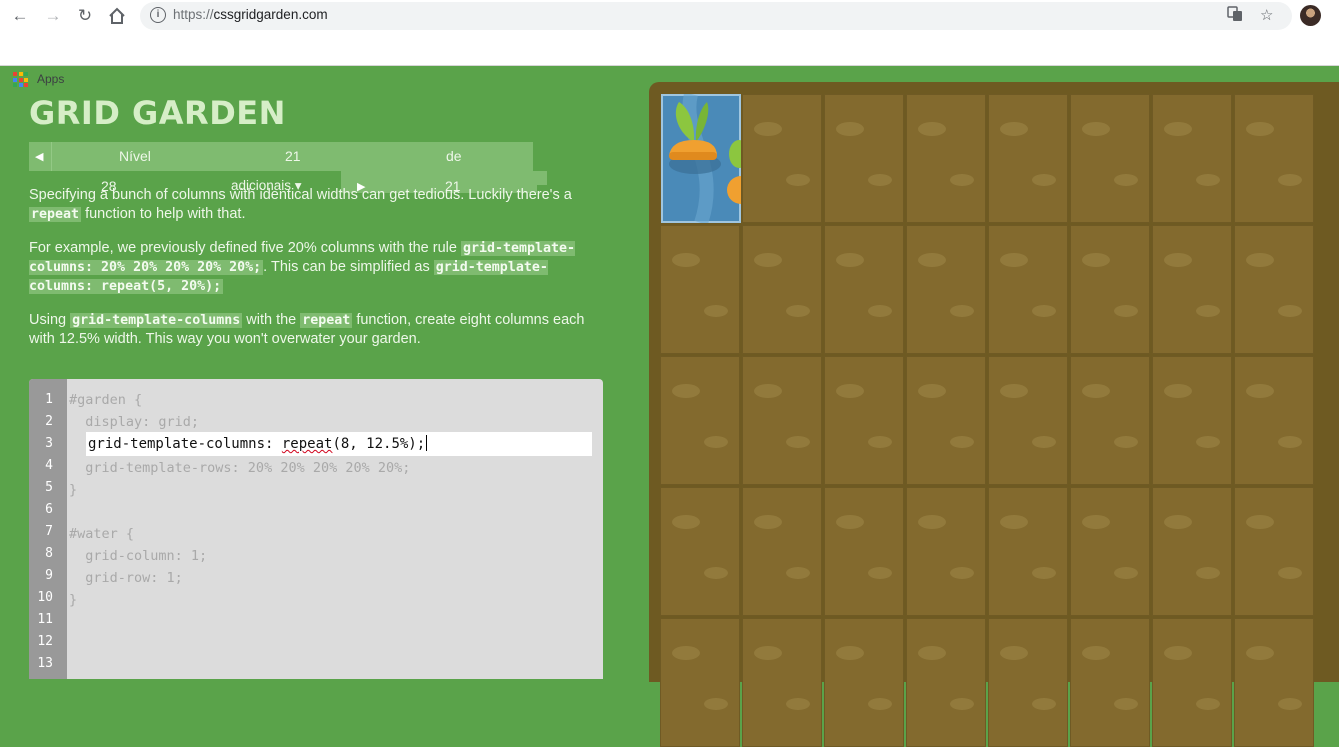 Image resolution: width=1339 pixels, height=747 pixels. I want to click on bookmark-star-icon: ☆, so click(1266, 15).